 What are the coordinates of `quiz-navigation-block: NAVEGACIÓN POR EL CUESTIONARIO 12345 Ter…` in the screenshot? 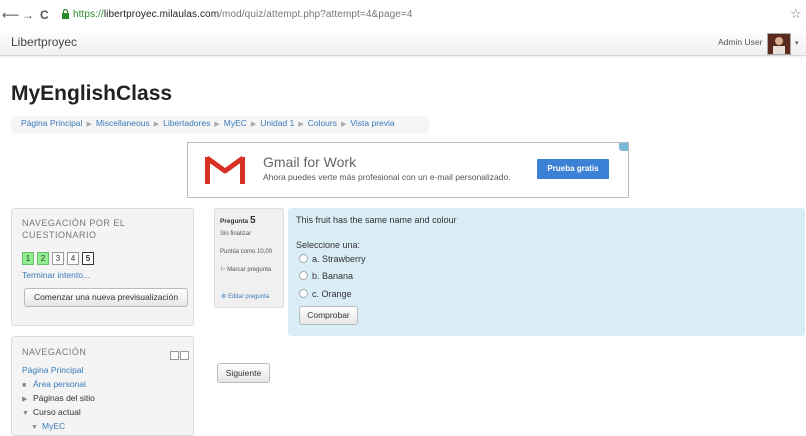 It's located at (102, 267).